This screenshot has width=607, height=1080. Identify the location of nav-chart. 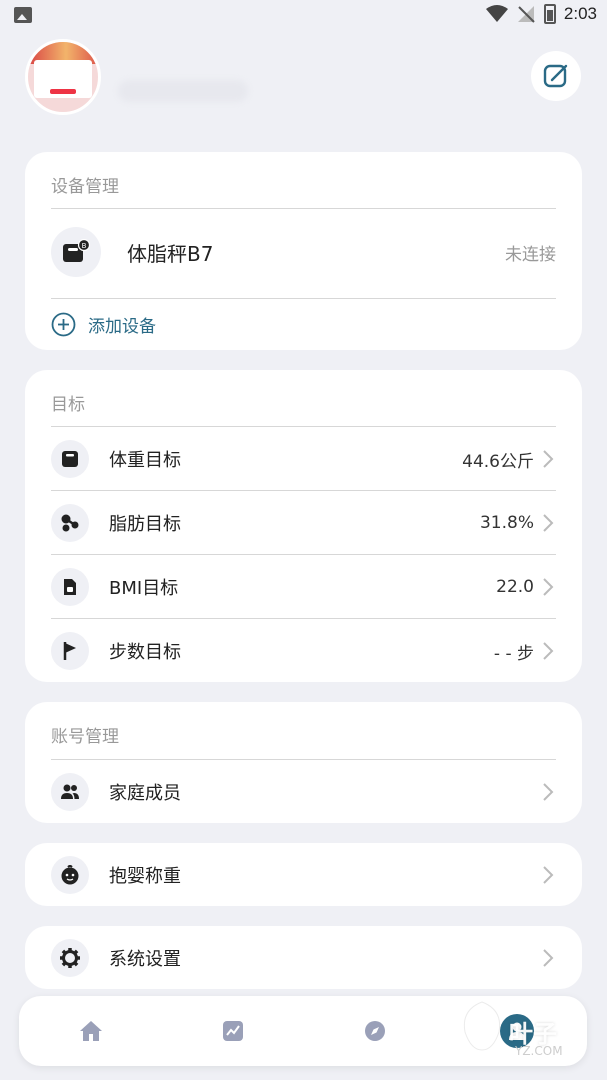
(233, 1031).